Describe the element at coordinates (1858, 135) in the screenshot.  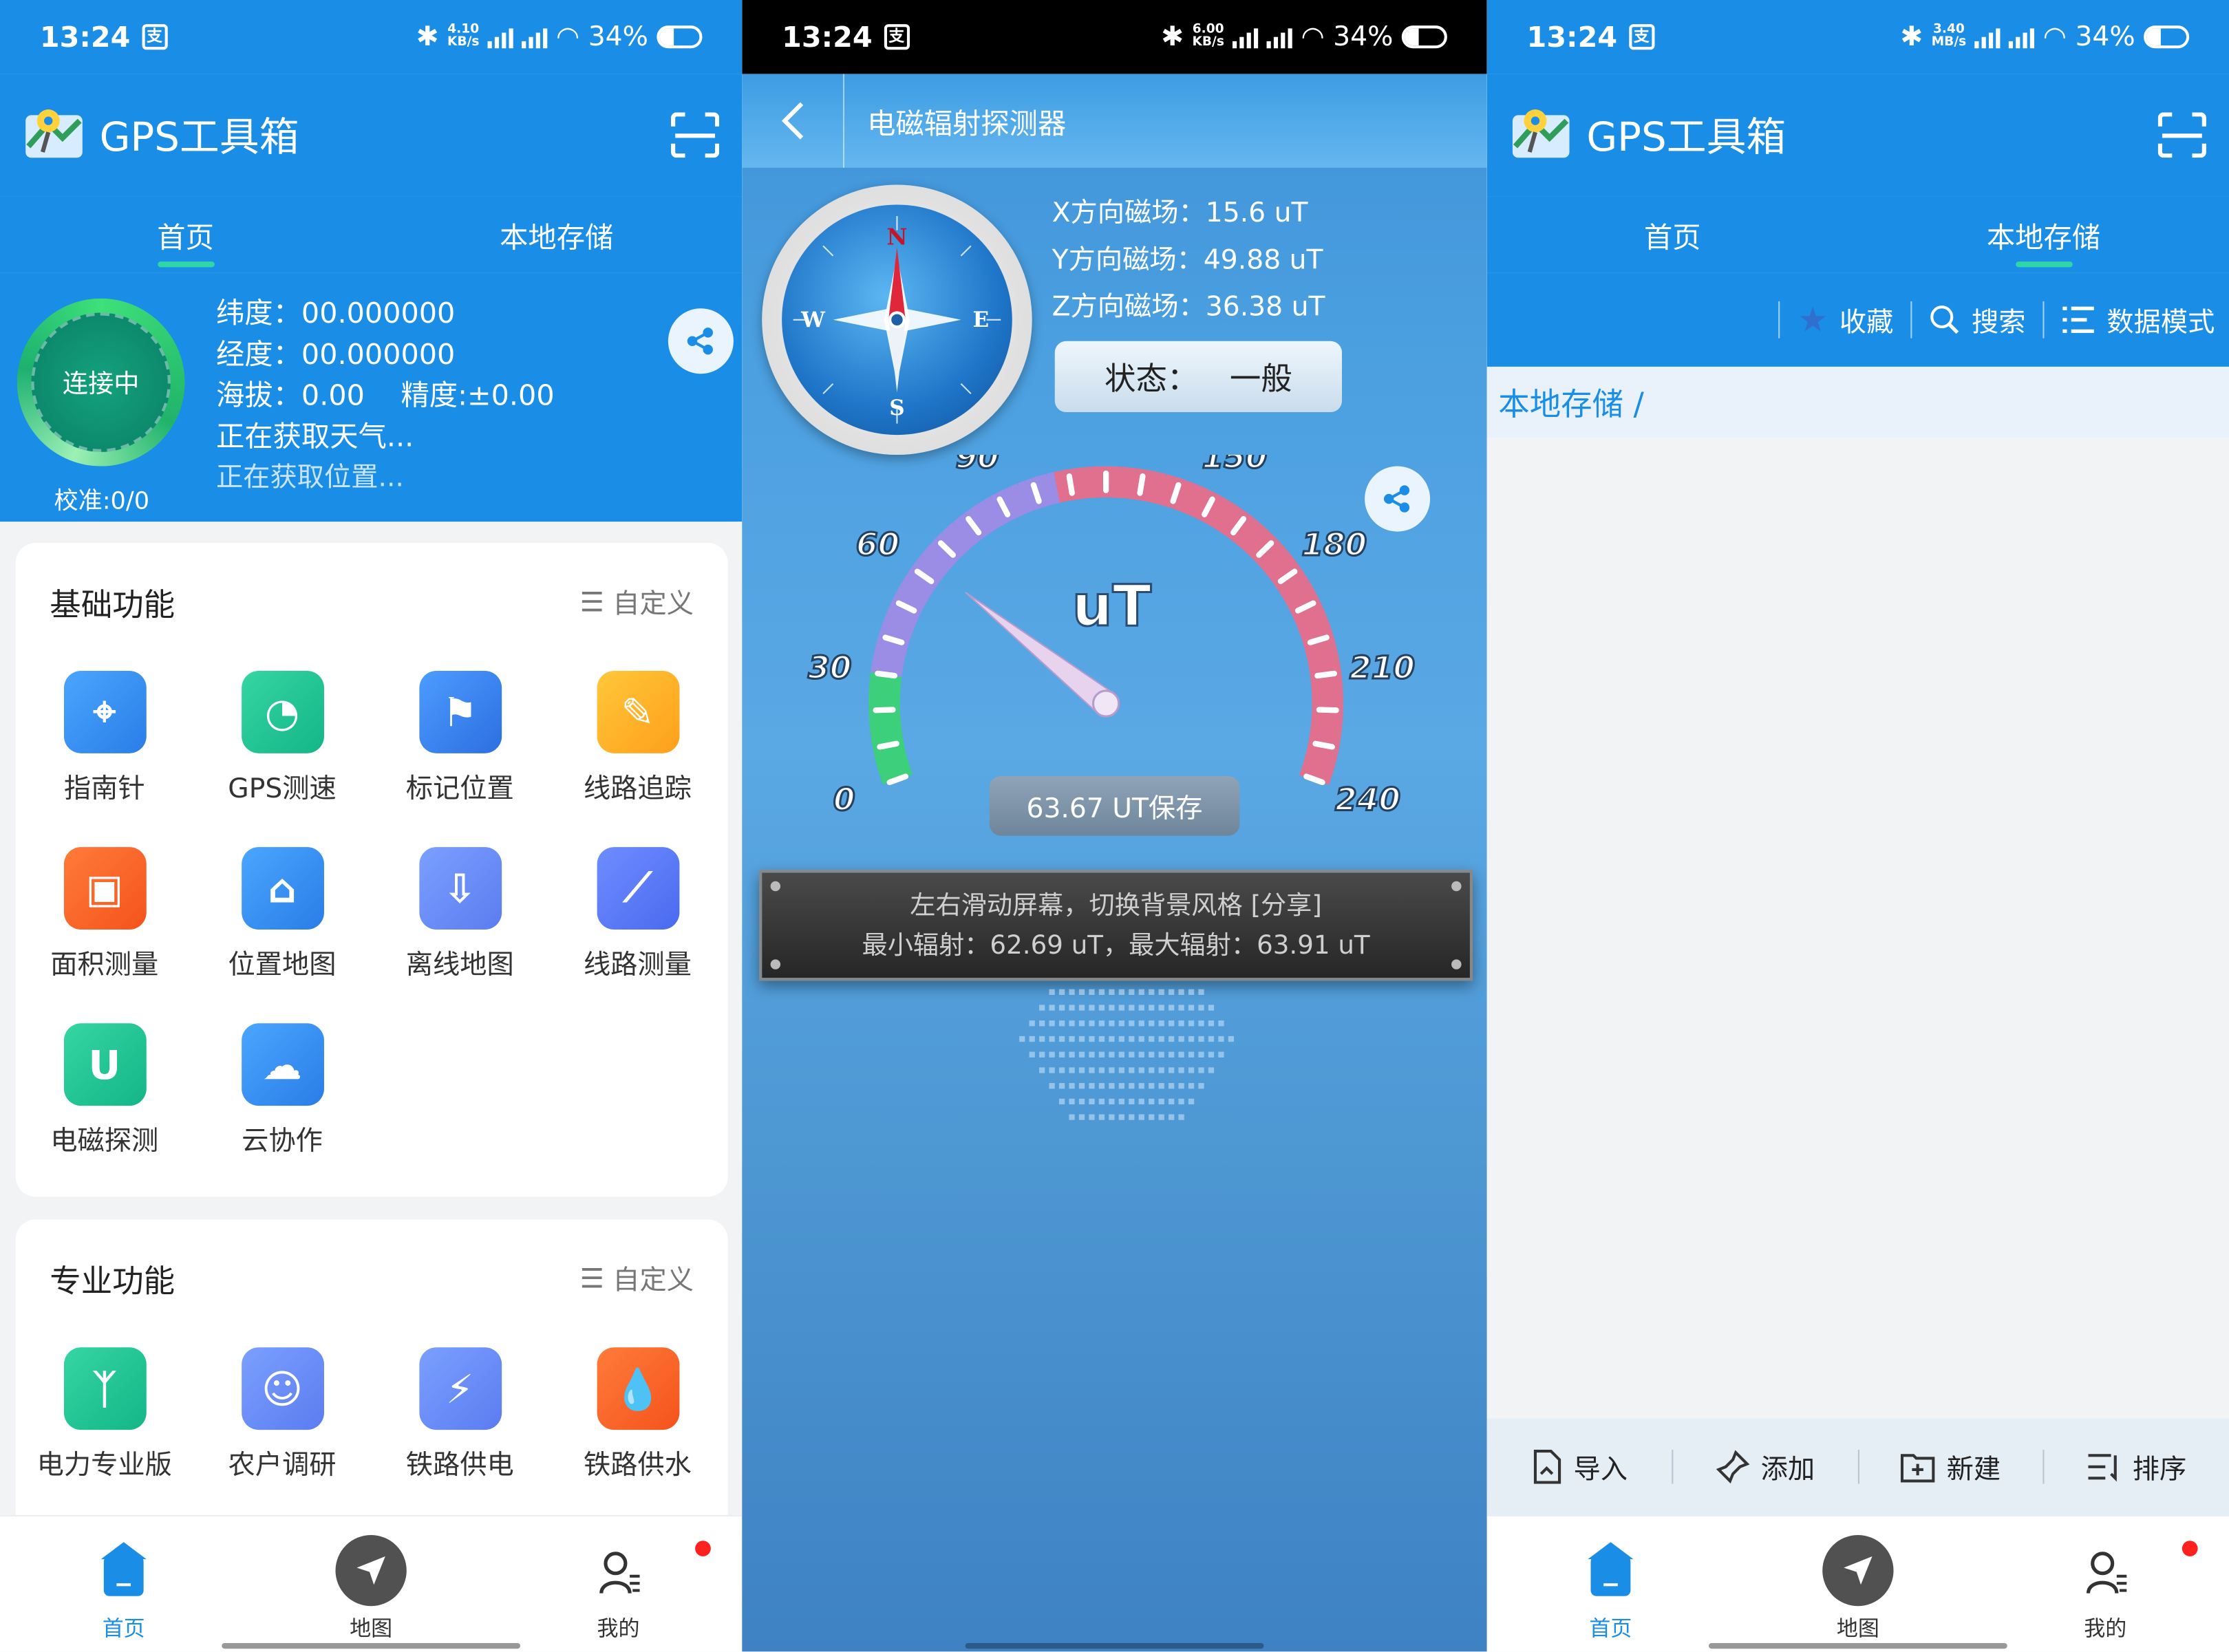
I see `app-header: GPS工具箱` at that location.